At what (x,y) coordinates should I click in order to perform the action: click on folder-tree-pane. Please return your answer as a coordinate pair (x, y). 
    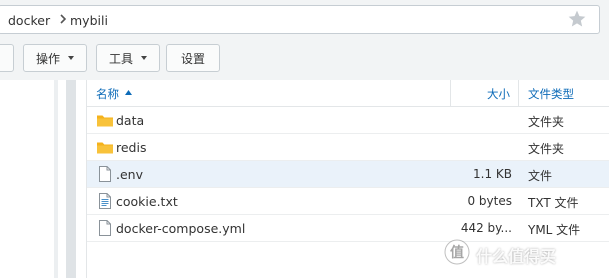
    Looking at the image, I should click on (43, 179).